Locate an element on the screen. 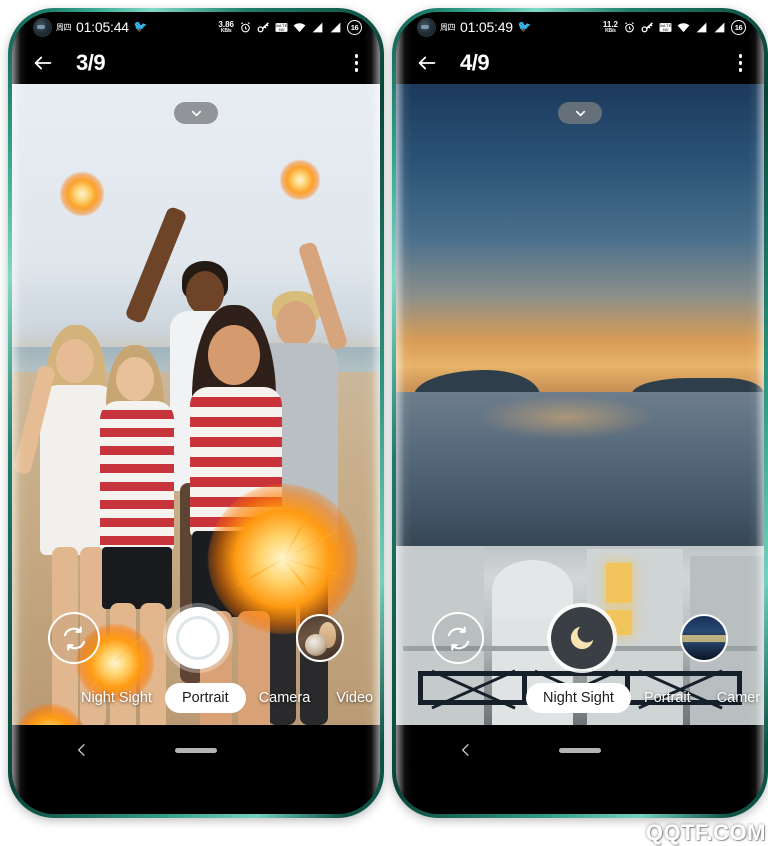  status-bar-left: 周四 01:05:49 🐦 is located at coordinates (475, 27).